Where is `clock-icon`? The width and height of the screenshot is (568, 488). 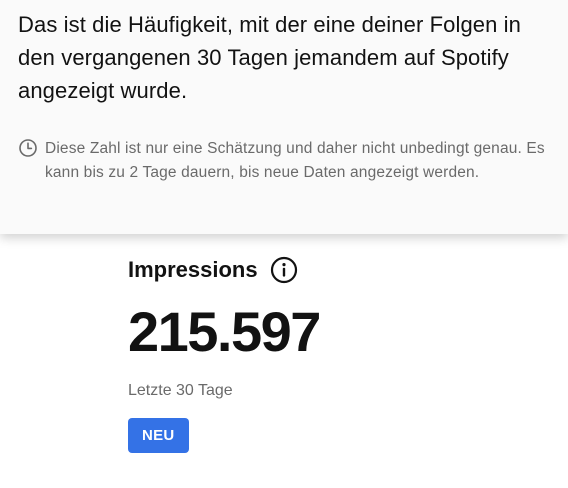 clock-icon is located at coordinates (28, 148).